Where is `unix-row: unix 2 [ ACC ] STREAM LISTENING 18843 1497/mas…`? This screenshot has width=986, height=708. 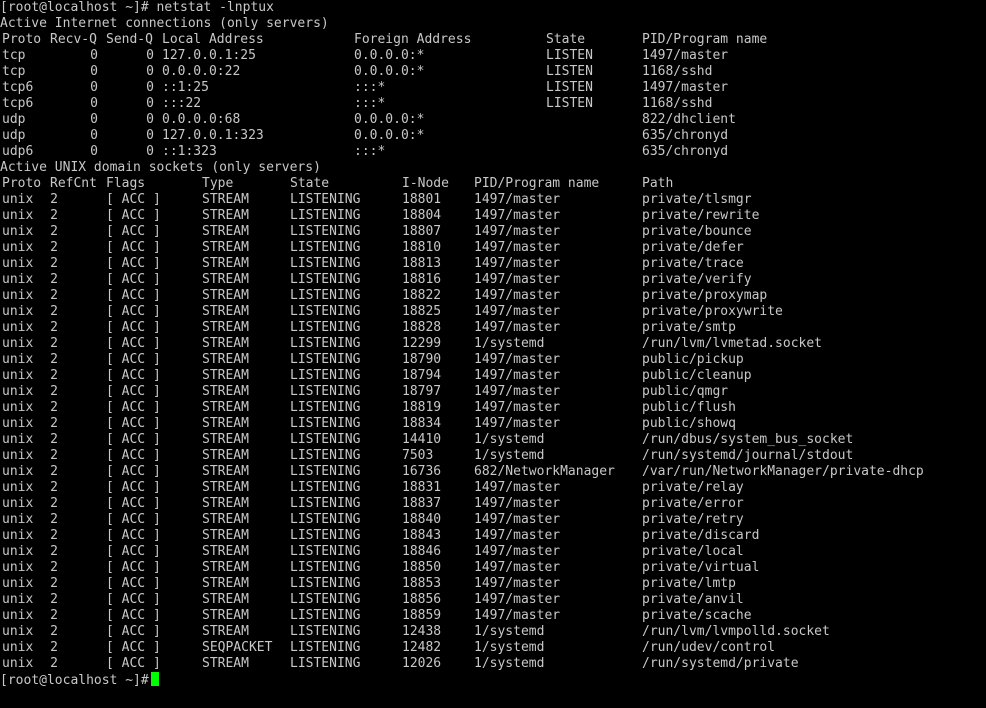
unix-row: unix 2 [ ACC ] STREAM LISTENING 18843 1497/mas… is located at coordinates (493, 536).